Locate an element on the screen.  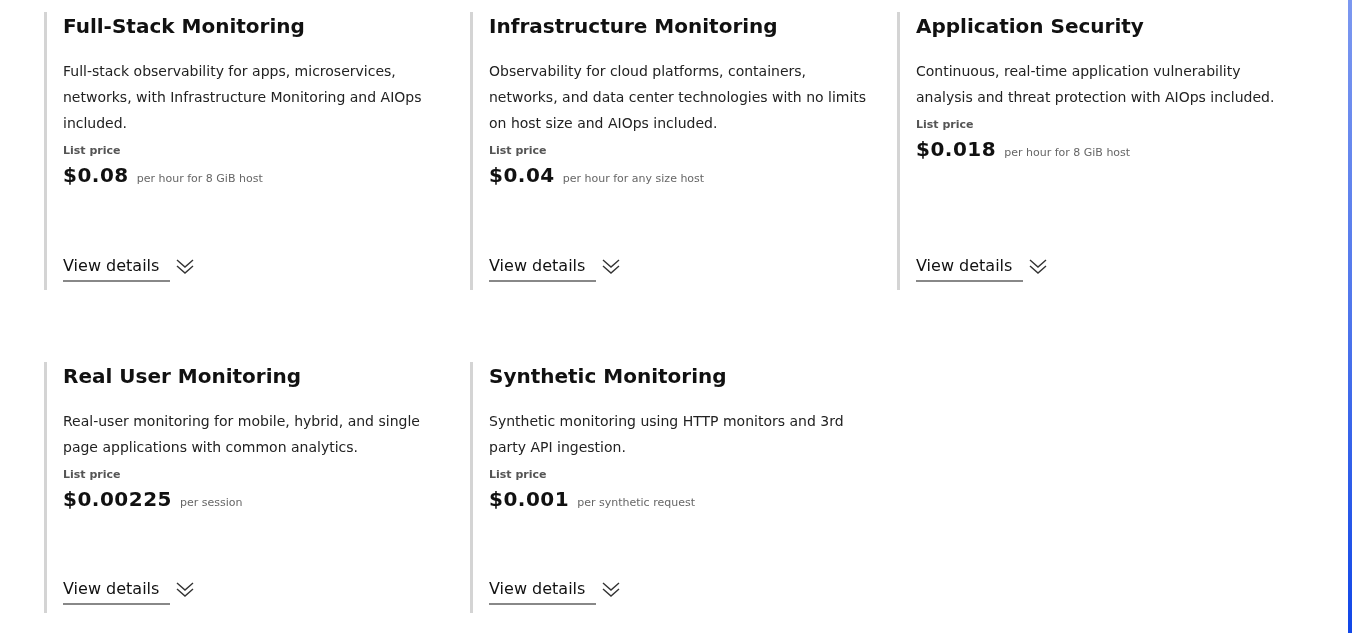
price: $0.018 is located at coordinates (956, 149).